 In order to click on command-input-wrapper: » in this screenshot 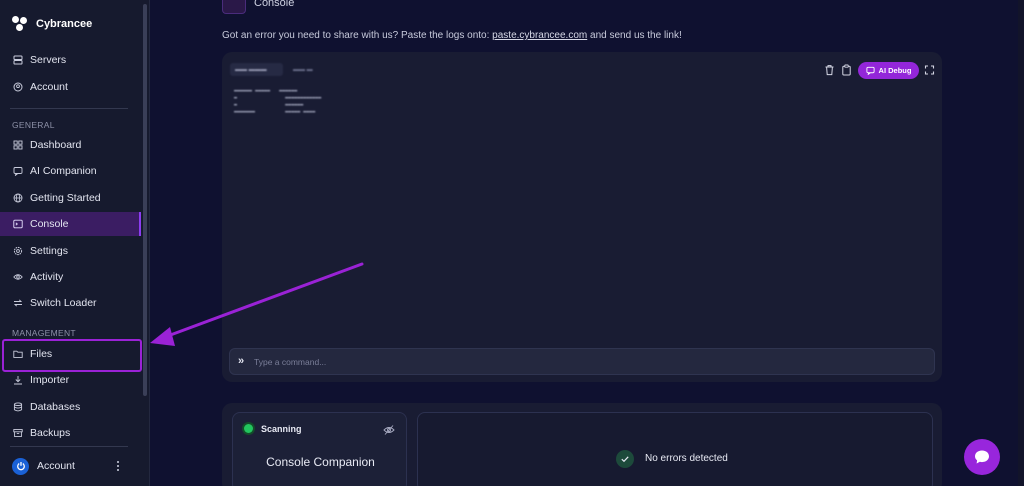, I will do `click(582, 361)`.